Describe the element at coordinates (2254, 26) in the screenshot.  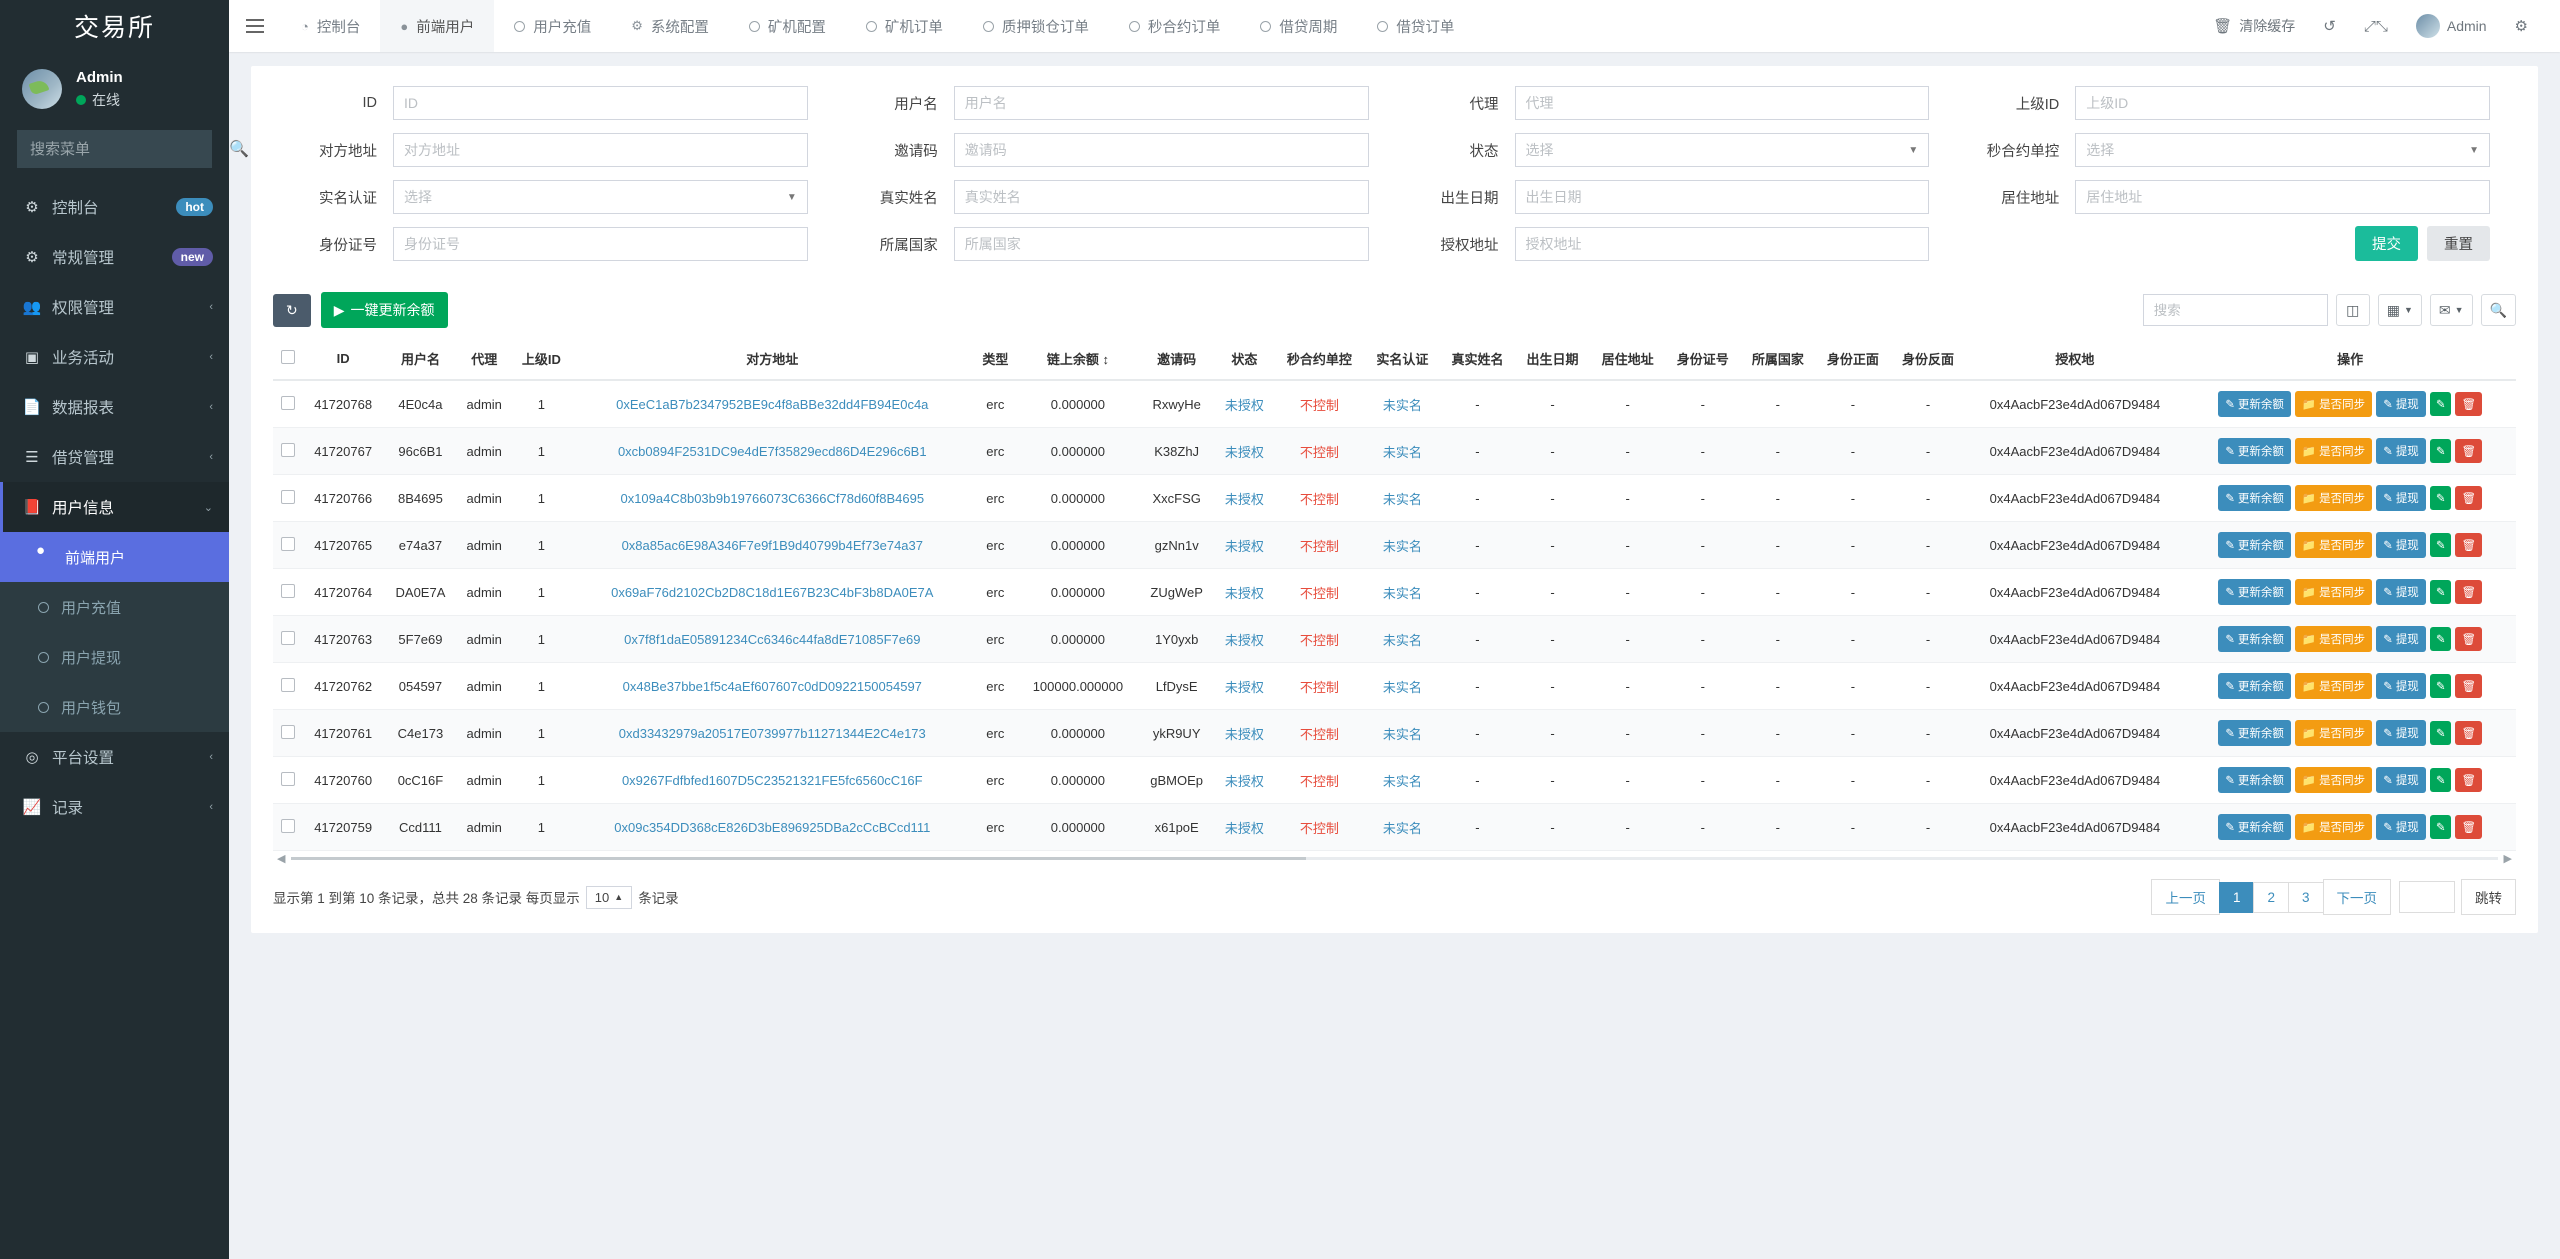
I see `clear-cache-button: 🗑 清除缓存` at that location.